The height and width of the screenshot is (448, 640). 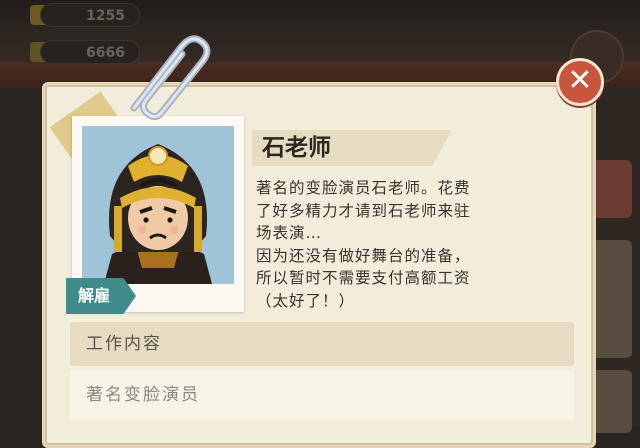 I want to click on work-section-content: 著名变脸演员, so click(x=322, y=395).